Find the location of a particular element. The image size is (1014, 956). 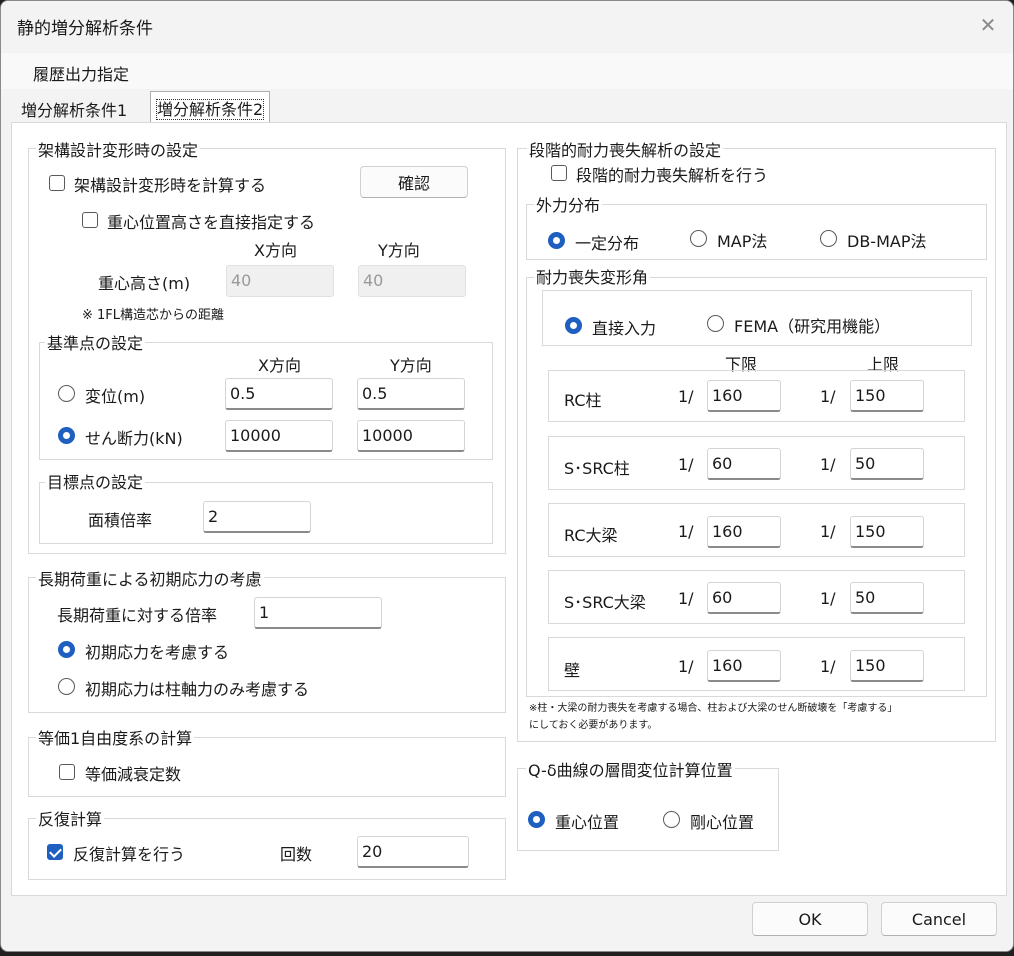

loss-row-name: S･SRC柱 is located at coordinates (597, 468).